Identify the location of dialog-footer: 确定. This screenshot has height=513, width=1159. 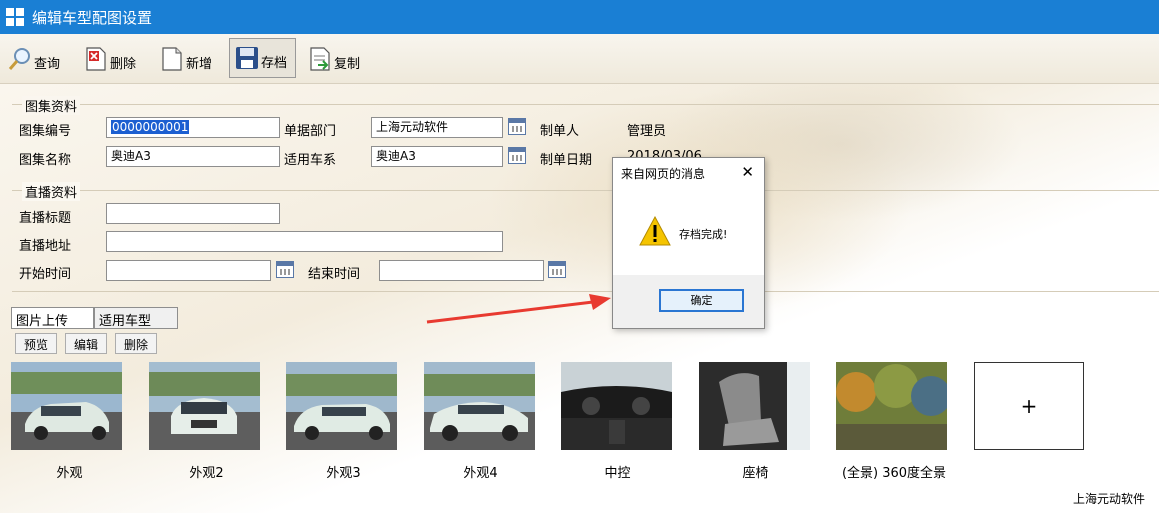
(688, 301).